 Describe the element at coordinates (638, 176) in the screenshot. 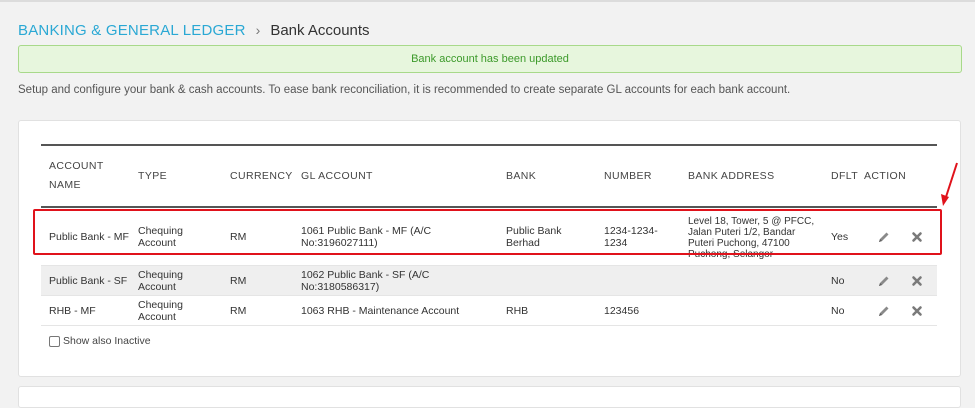

I see `column-header-number: NUMBER` at that location.